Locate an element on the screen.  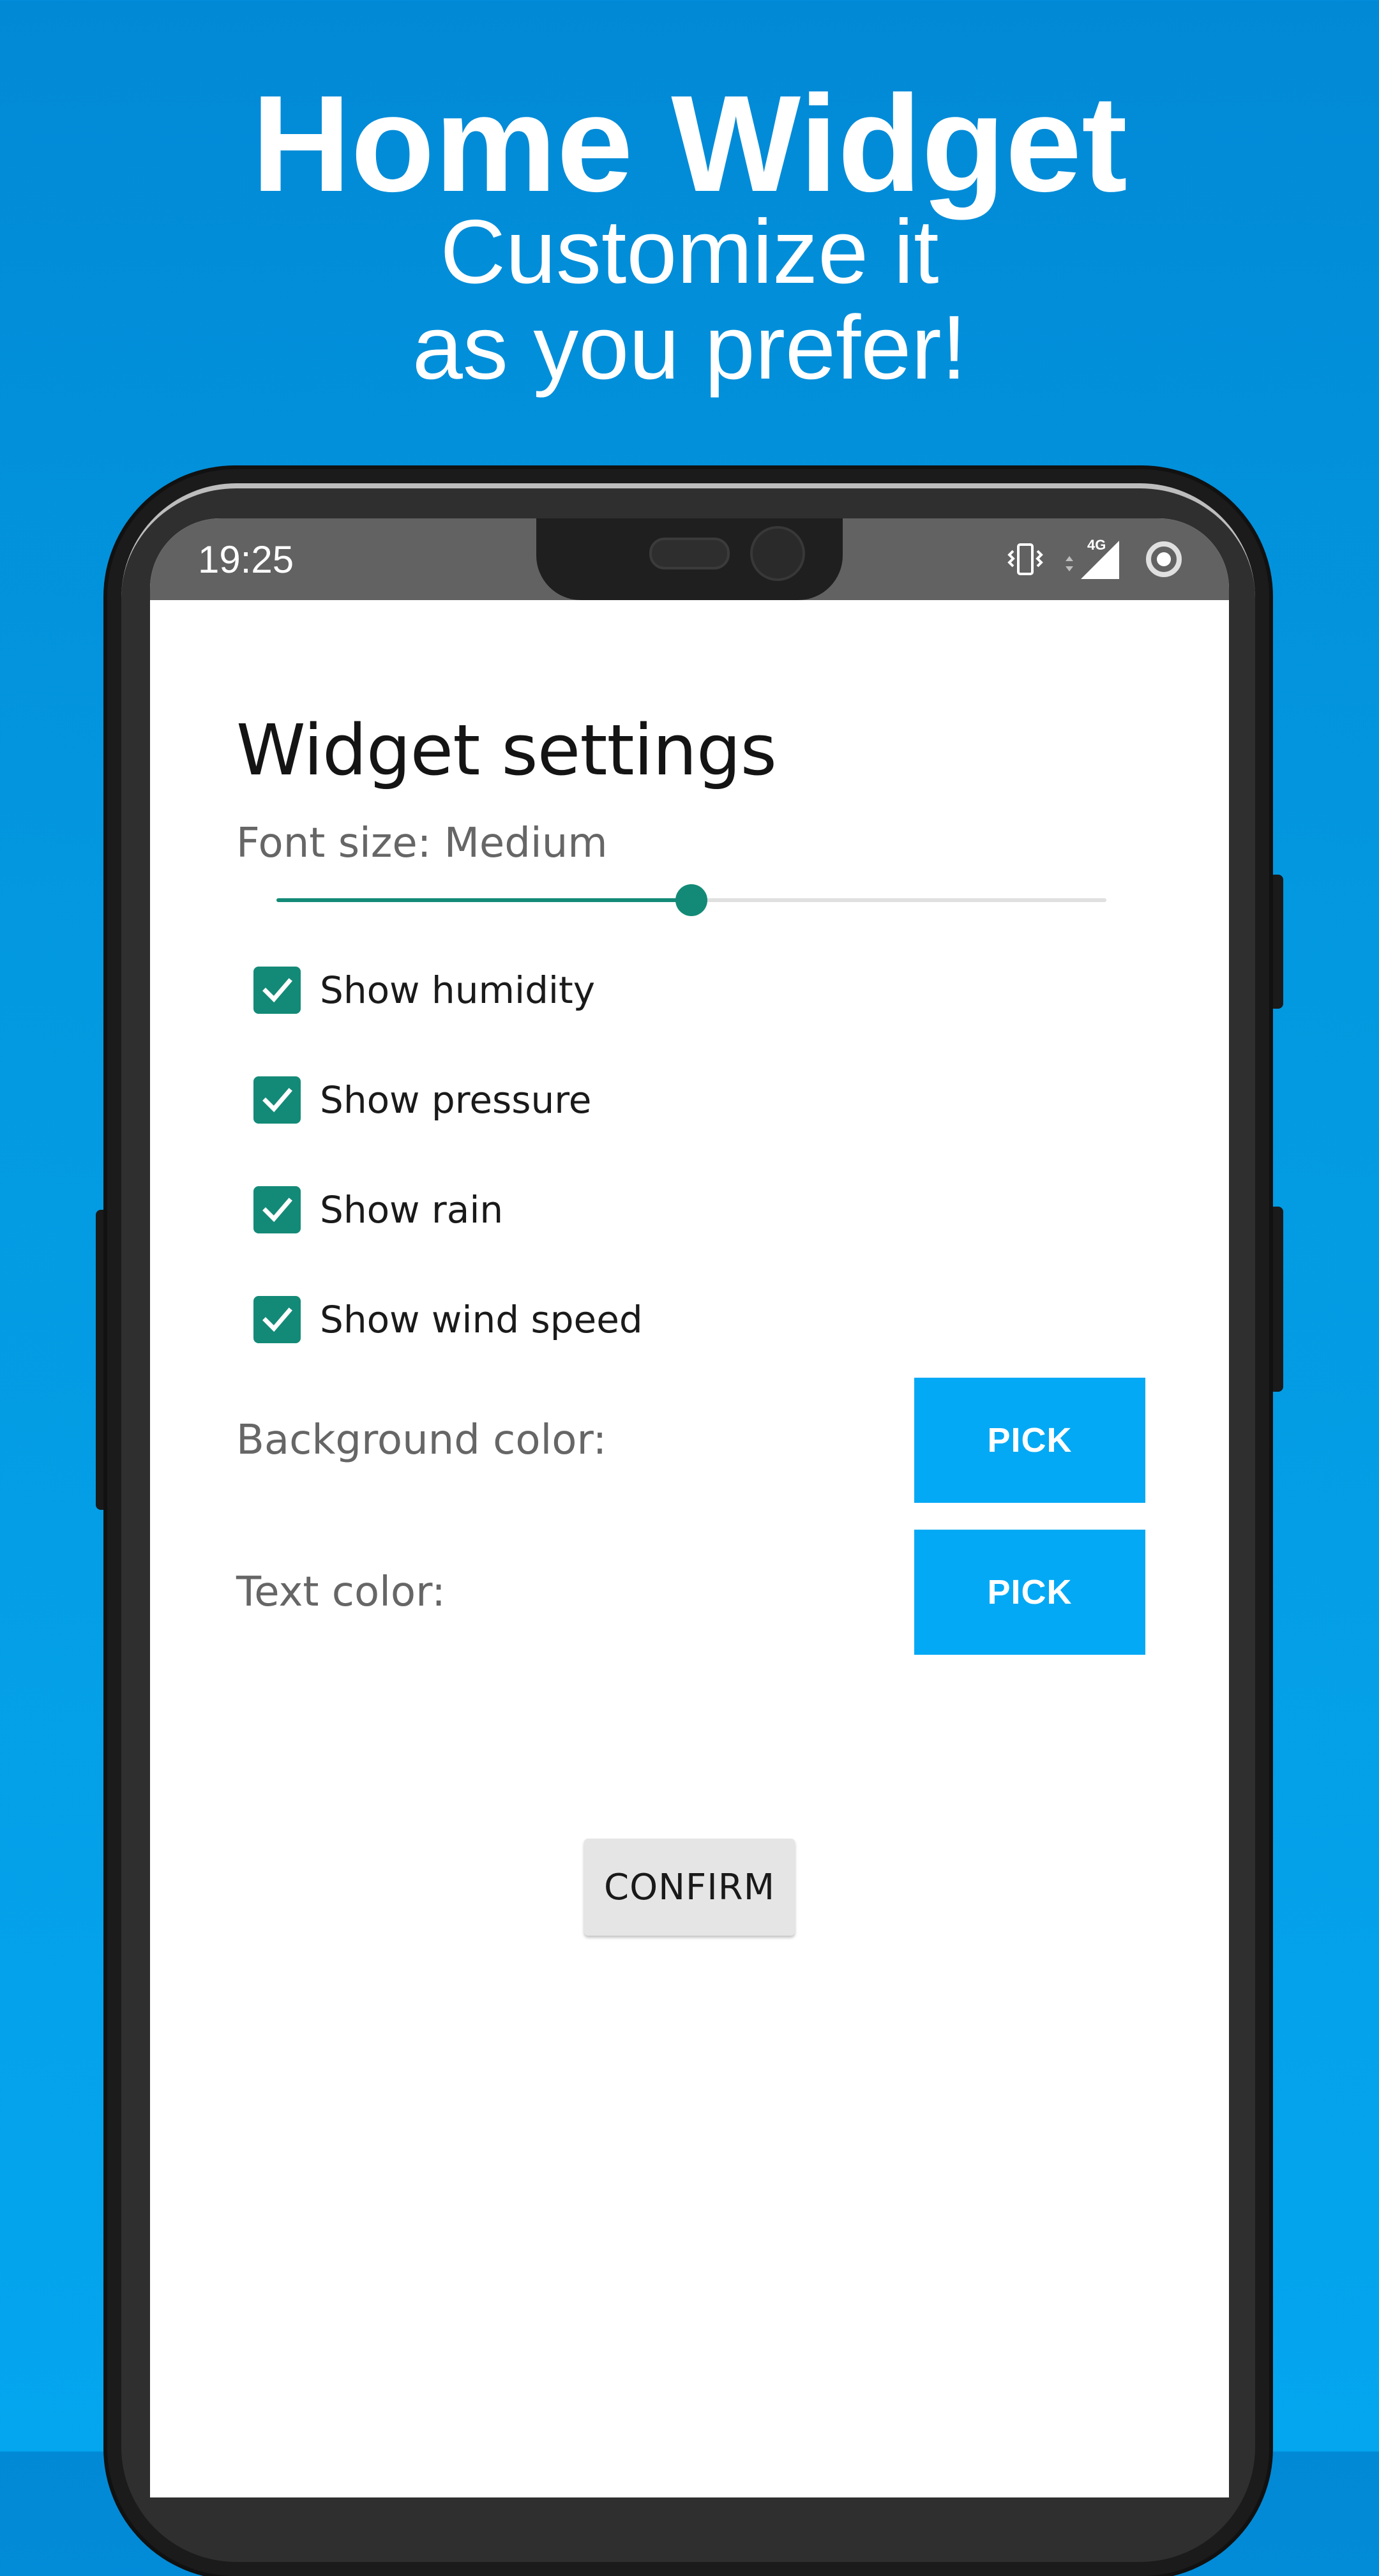
show-rain-checkbox: Show rain is located at coordinates (378, 1210).